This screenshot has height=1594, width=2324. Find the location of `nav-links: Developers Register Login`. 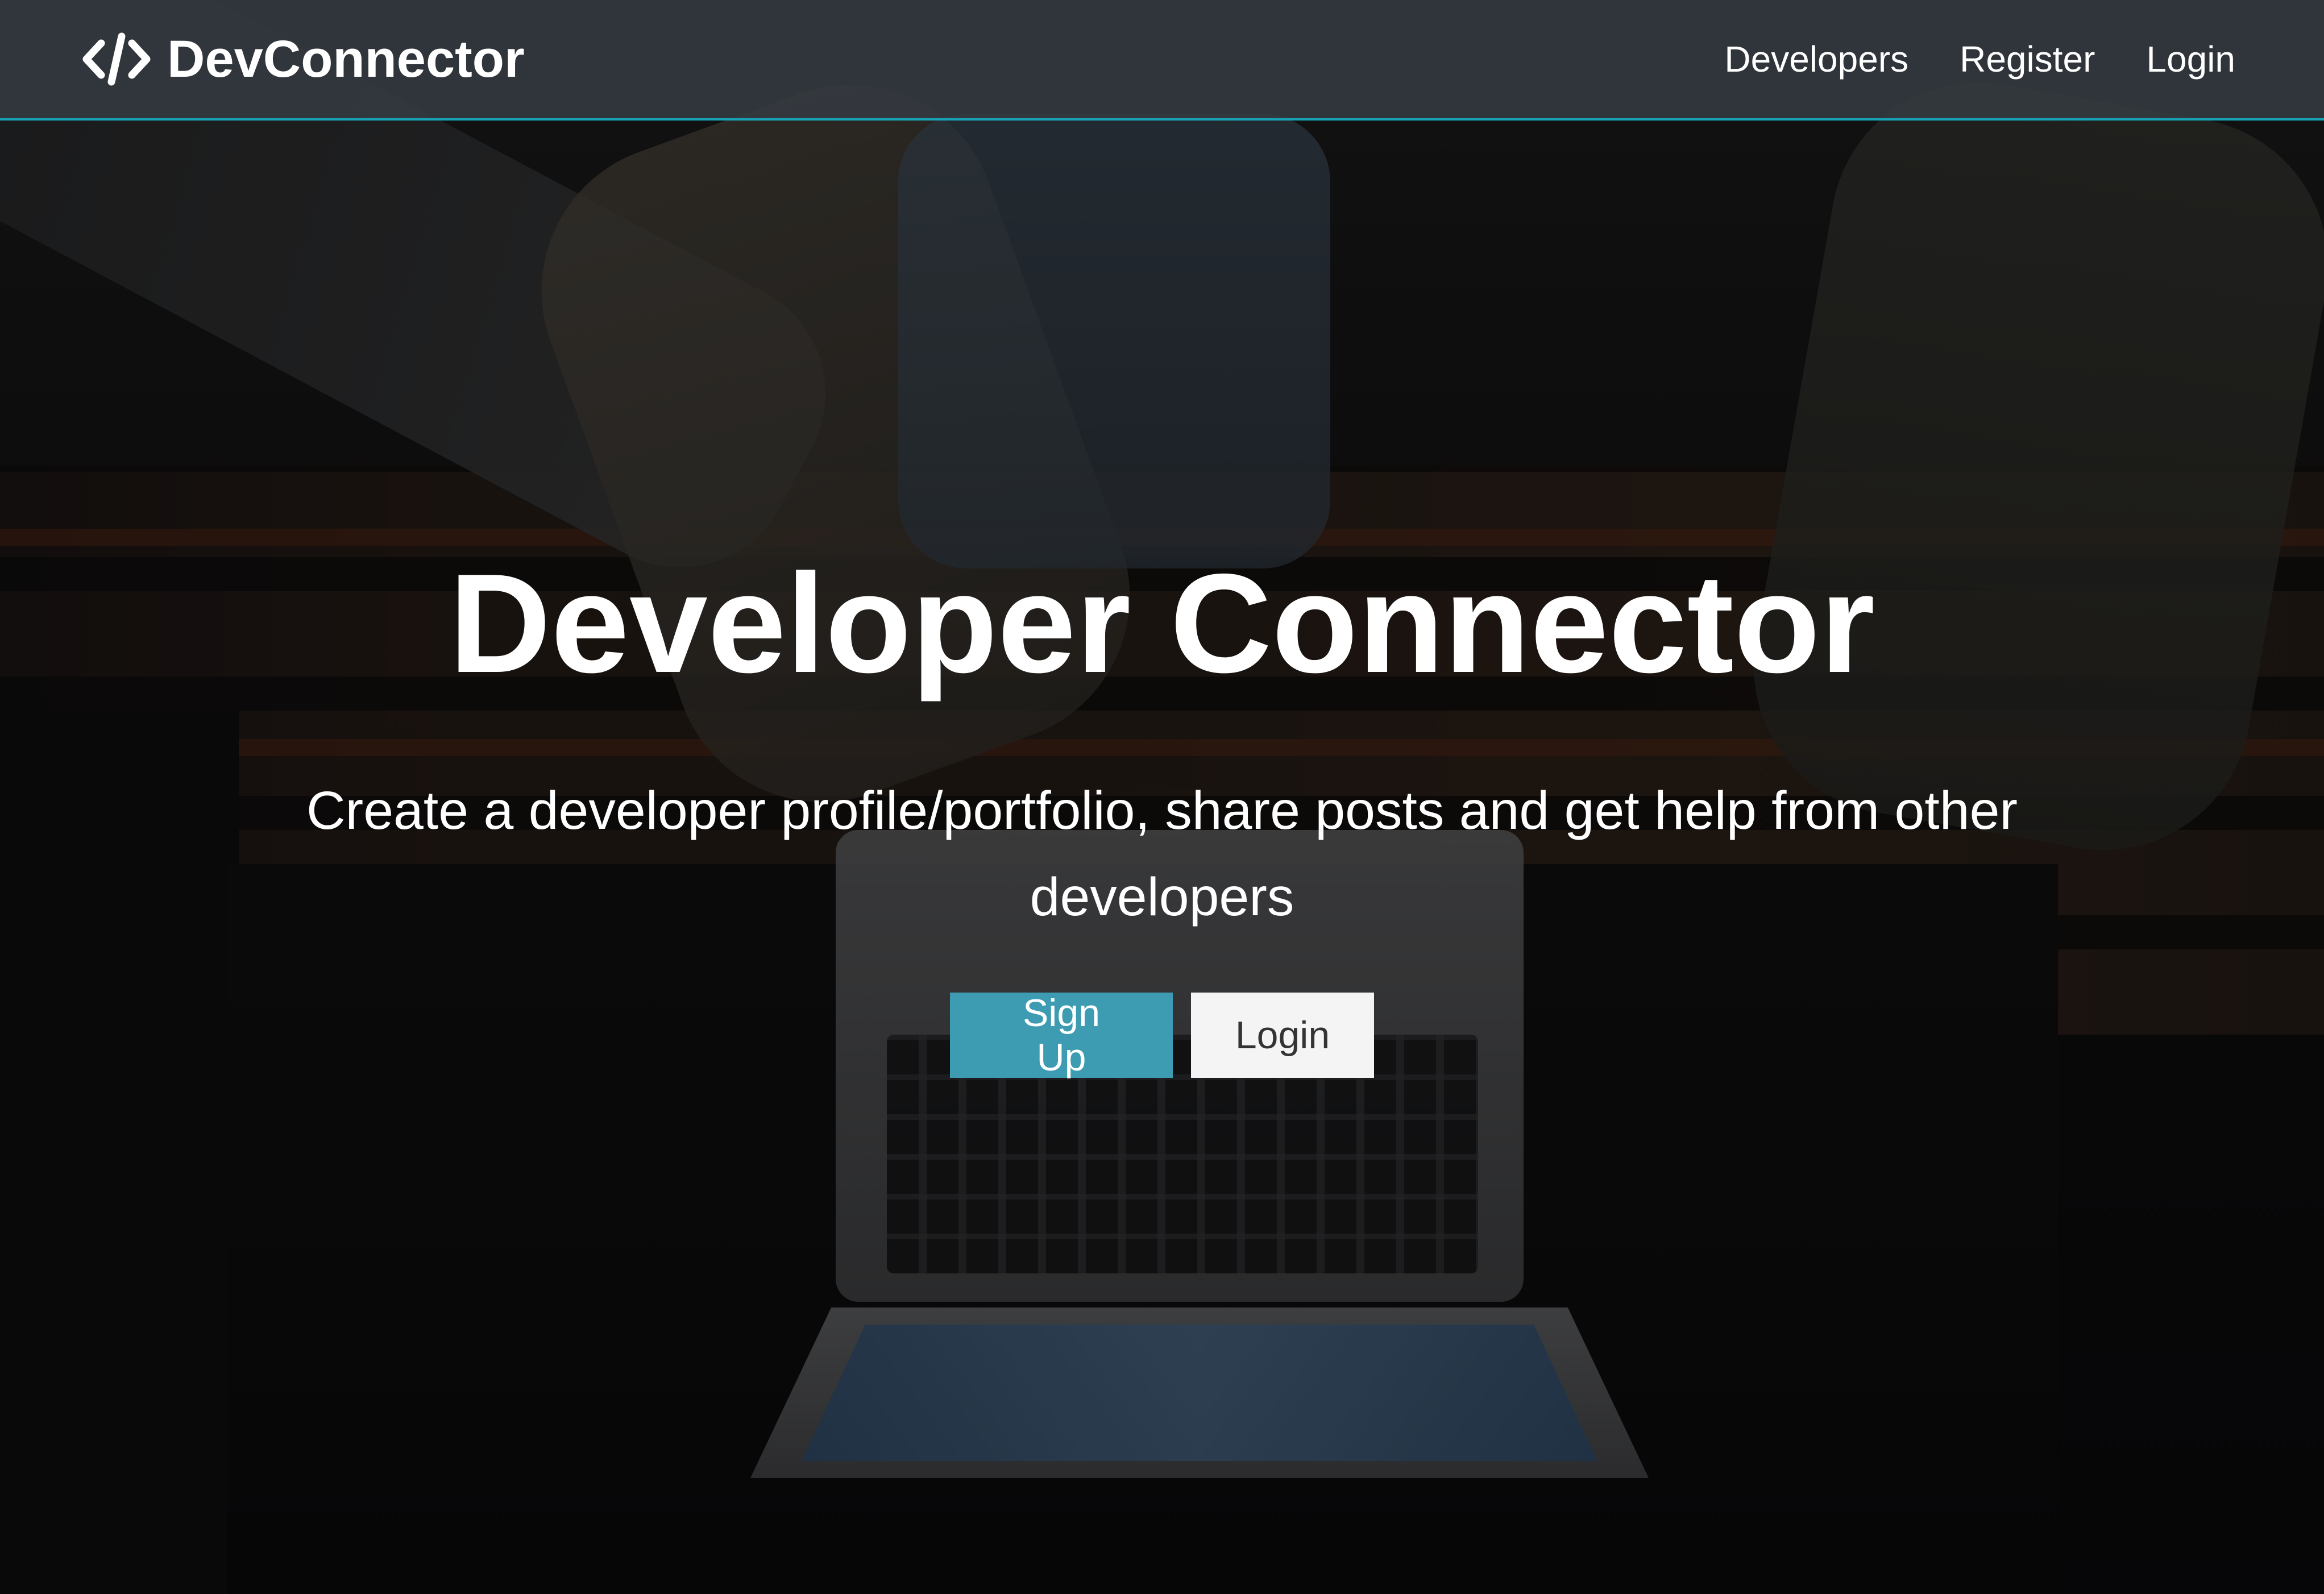

nav-links: Developers Register Login is located at coordinates (1980, 59).